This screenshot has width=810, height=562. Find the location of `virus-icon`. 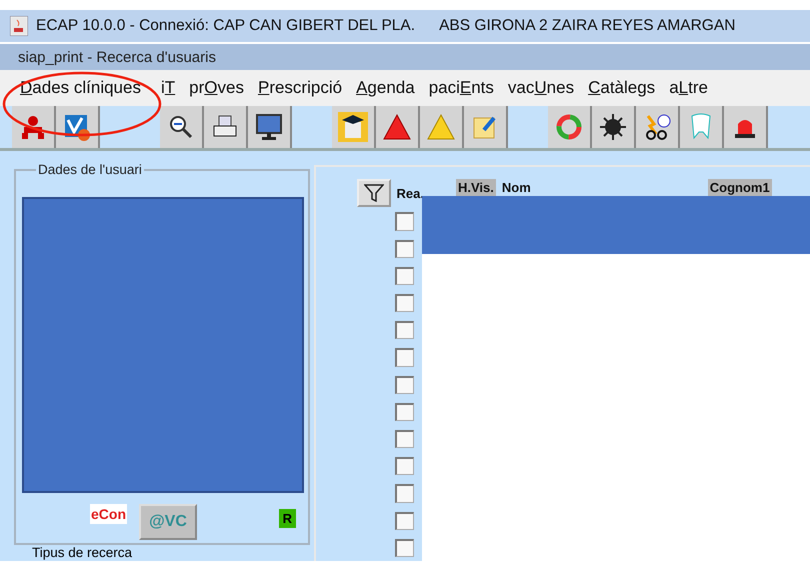

virus-icon is located at coordinates (613, 127).